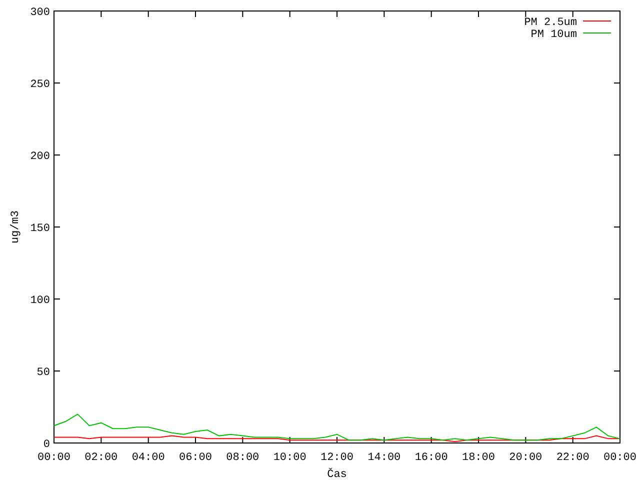 The width and height of the screenshot is (640, 480). I want to click on x-tick-label: 18:00, so click(478, 458).